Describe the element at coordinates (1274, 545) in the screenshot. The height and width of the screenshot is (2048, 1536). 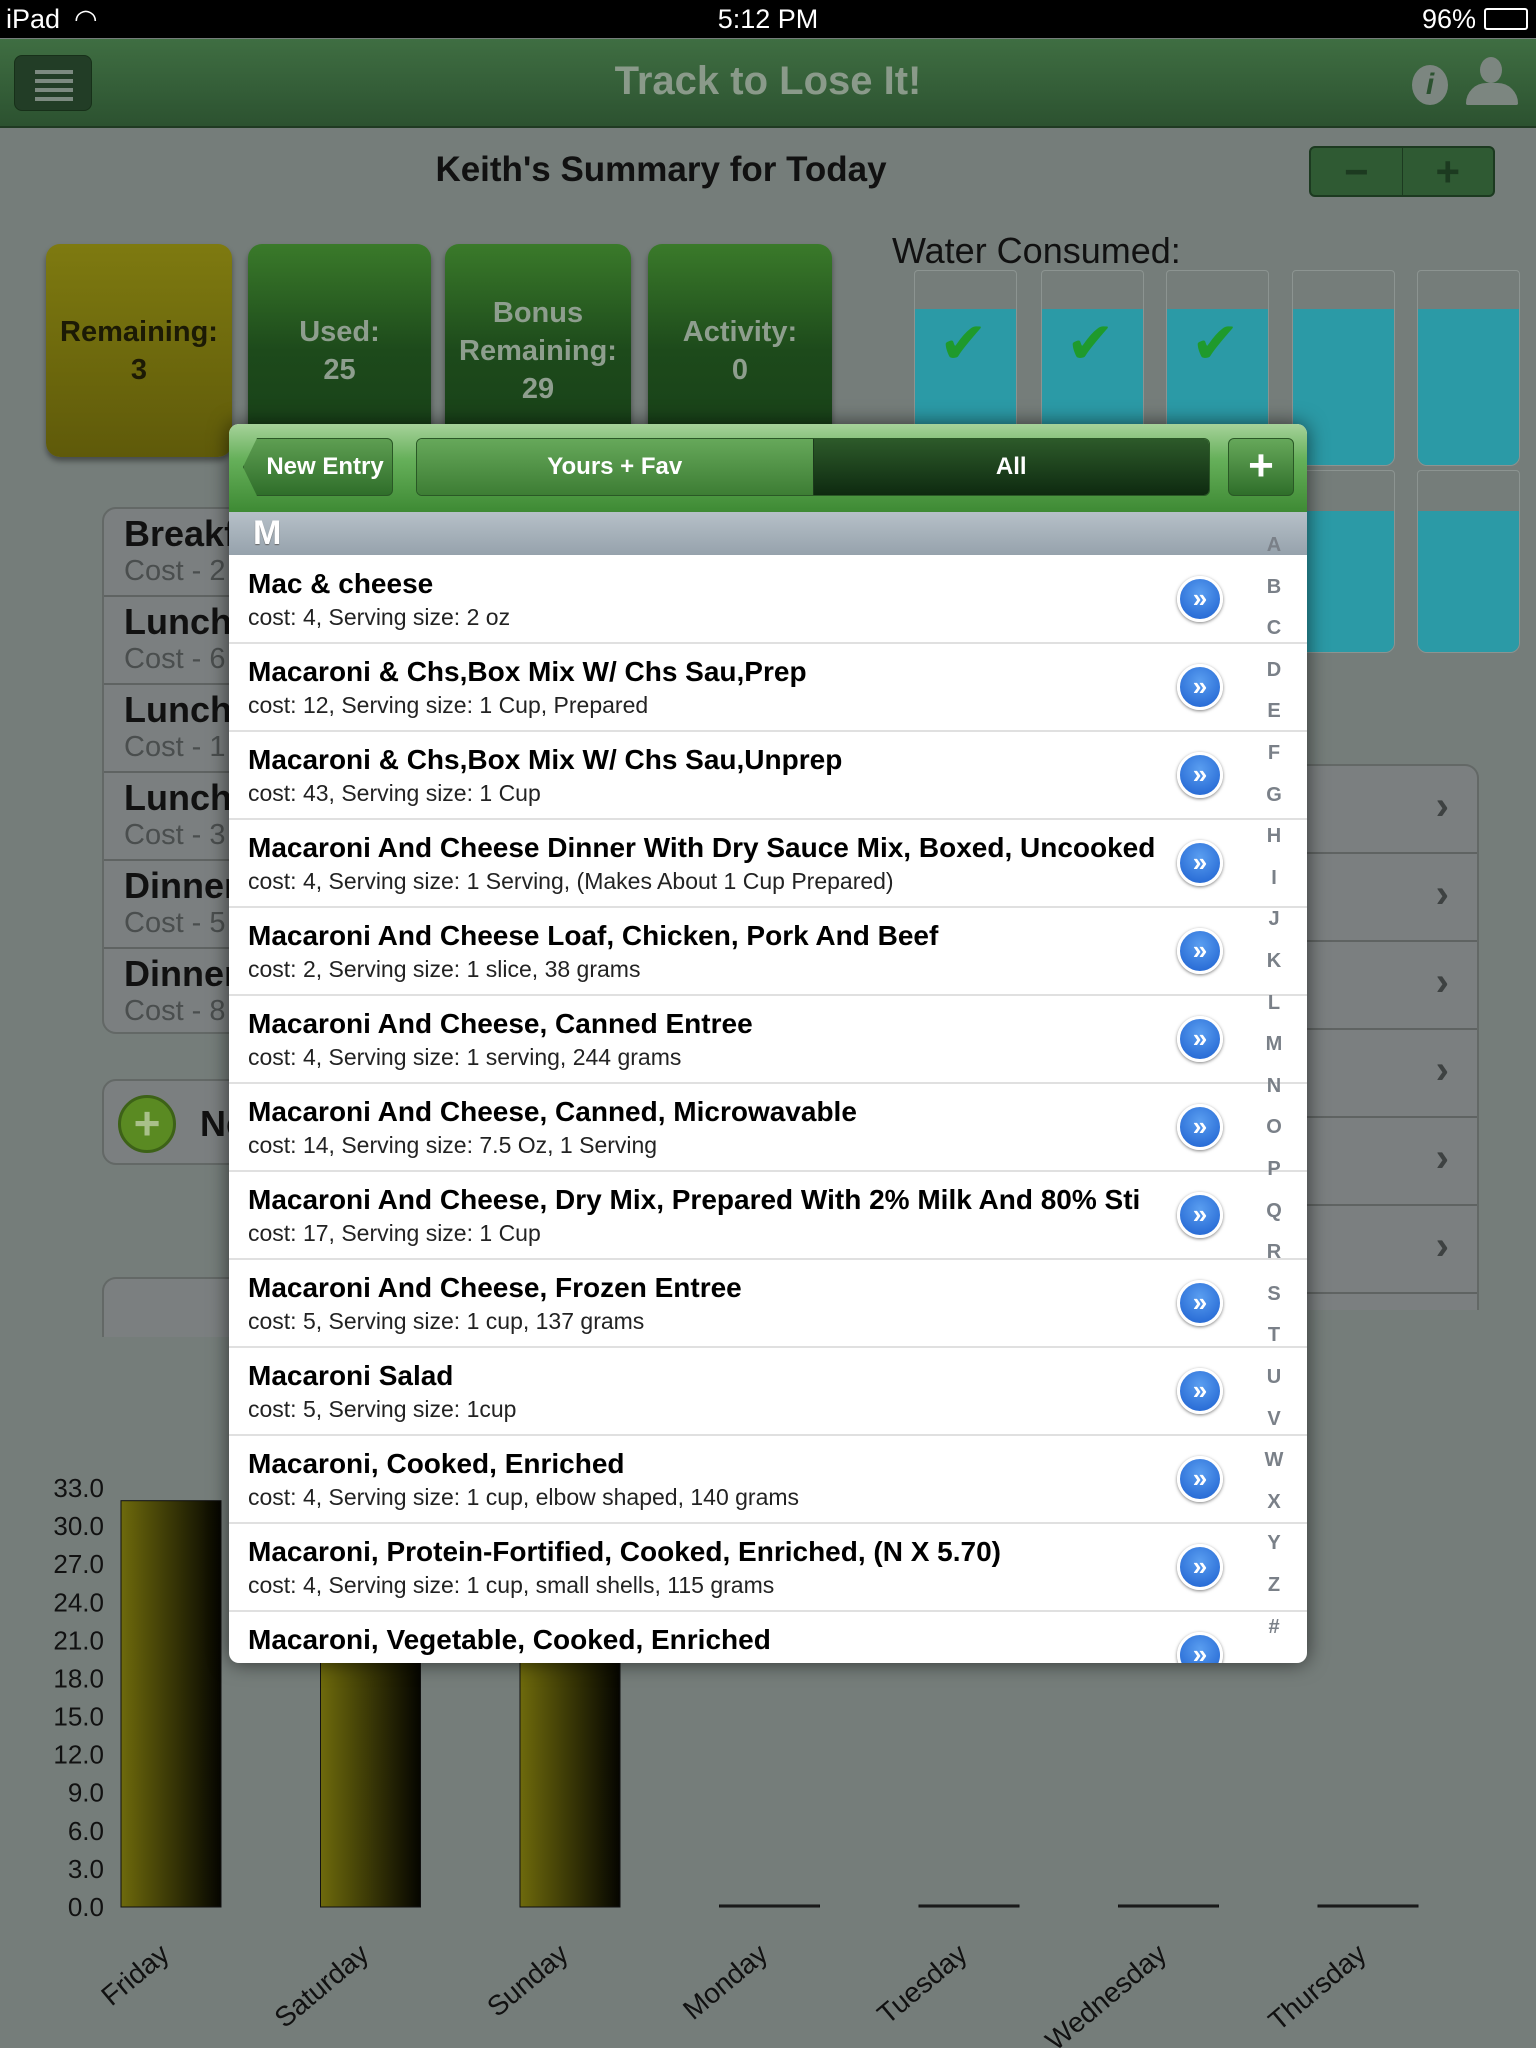
I see `index-letter: A` at that location.